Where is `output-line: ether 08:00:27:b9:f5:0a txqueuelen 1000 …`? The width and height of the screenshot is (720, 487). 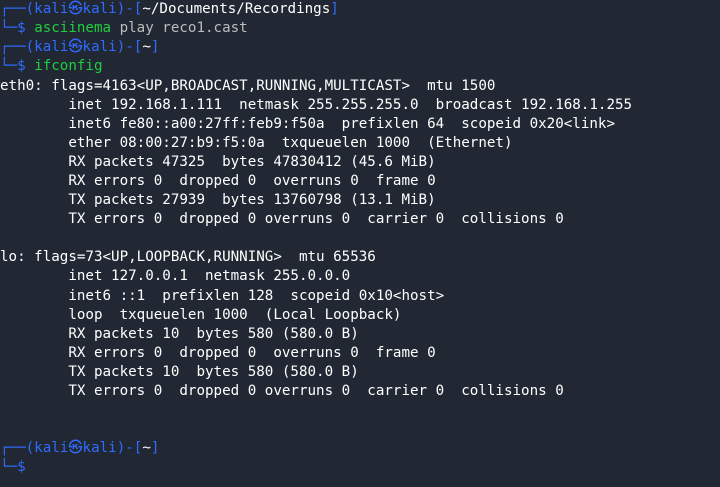 output-line: ether 08:00:27:b9:f5:0a txqueuelen 1000 … is located at coordinates (256, 143).